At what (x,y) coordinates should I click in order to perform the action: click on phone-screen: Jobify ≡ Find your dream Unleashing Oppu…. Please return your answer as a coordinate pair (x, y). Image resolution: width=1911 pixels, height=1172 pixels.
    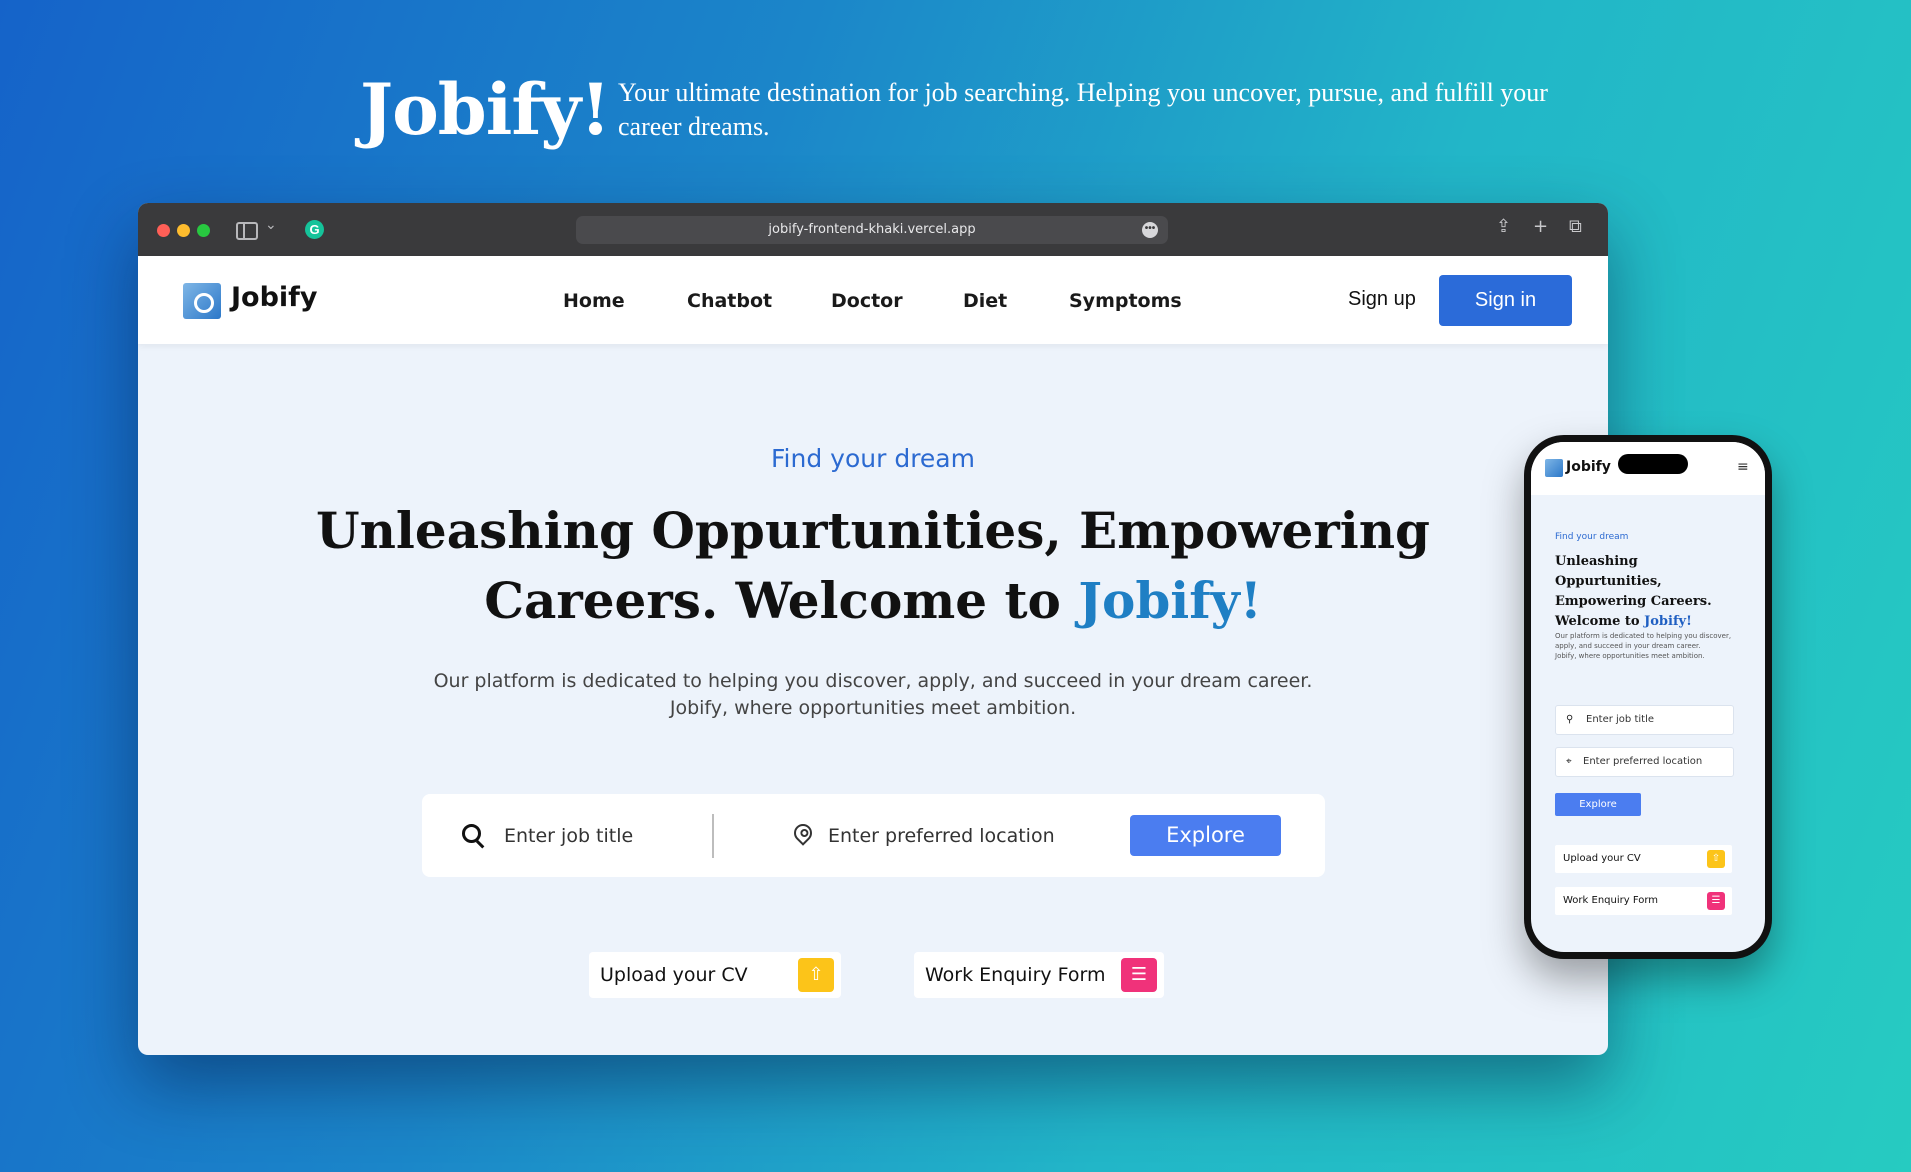
    Looking at the image, I should click on (1648, 697).